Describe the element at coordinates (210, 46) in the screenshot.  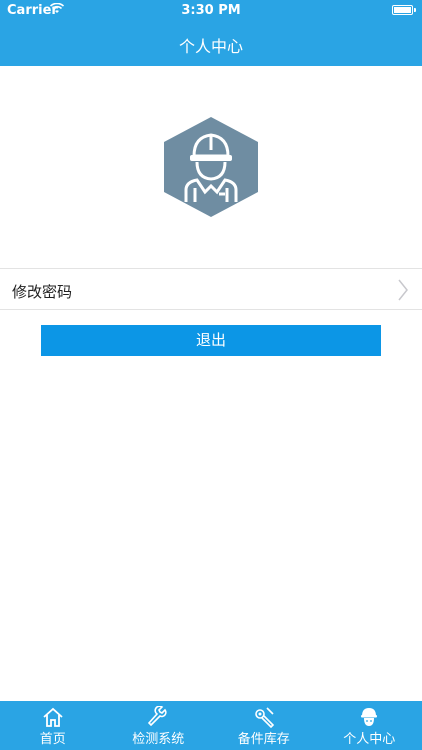
I see `page-title: 个人中心` at that location.